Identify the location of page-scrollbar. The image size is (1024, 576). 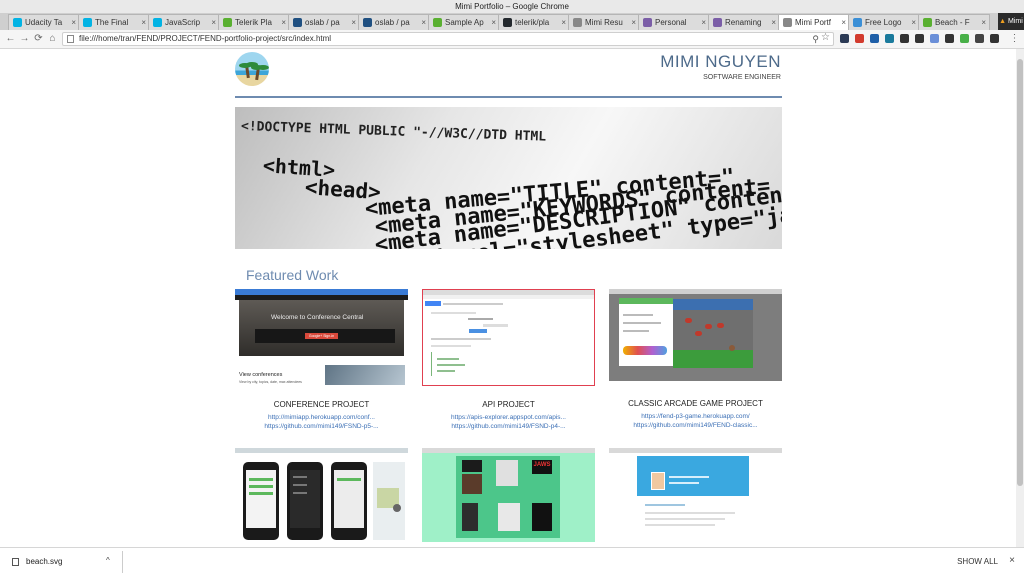
(1020, 298).